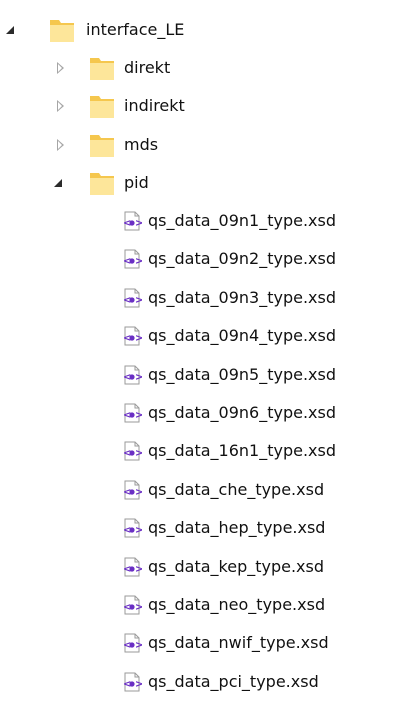  Describe the element at coordinates (238, 643) in the screenshot. I see `tree-item-label: qs_data_nwif_type.xsd` at that location.